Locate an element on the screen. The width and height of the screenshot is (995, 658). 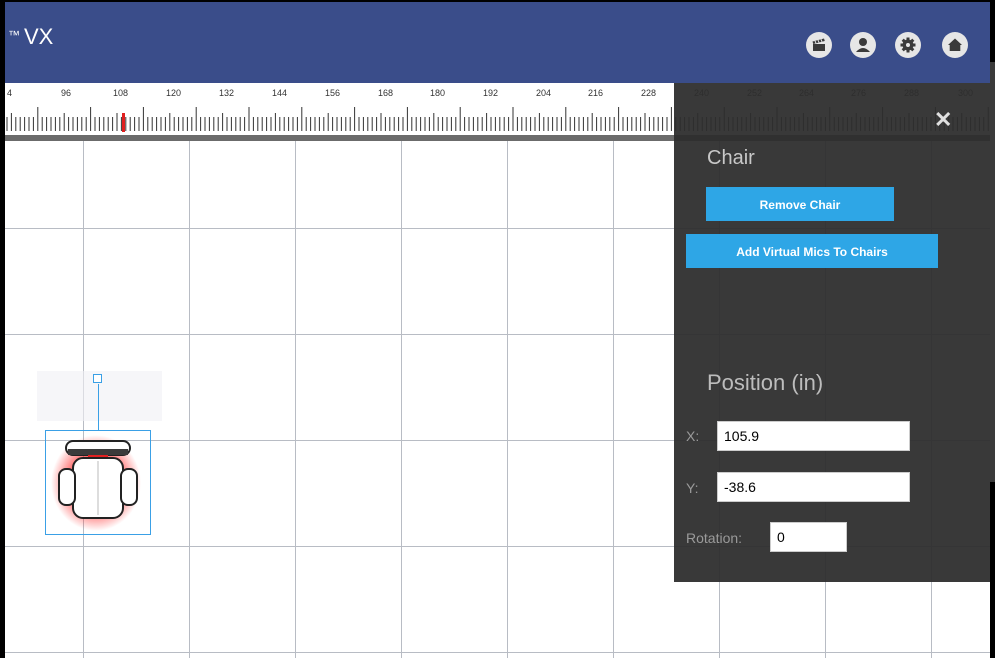
clapperboard-icon is located at coordinates (819, 45).